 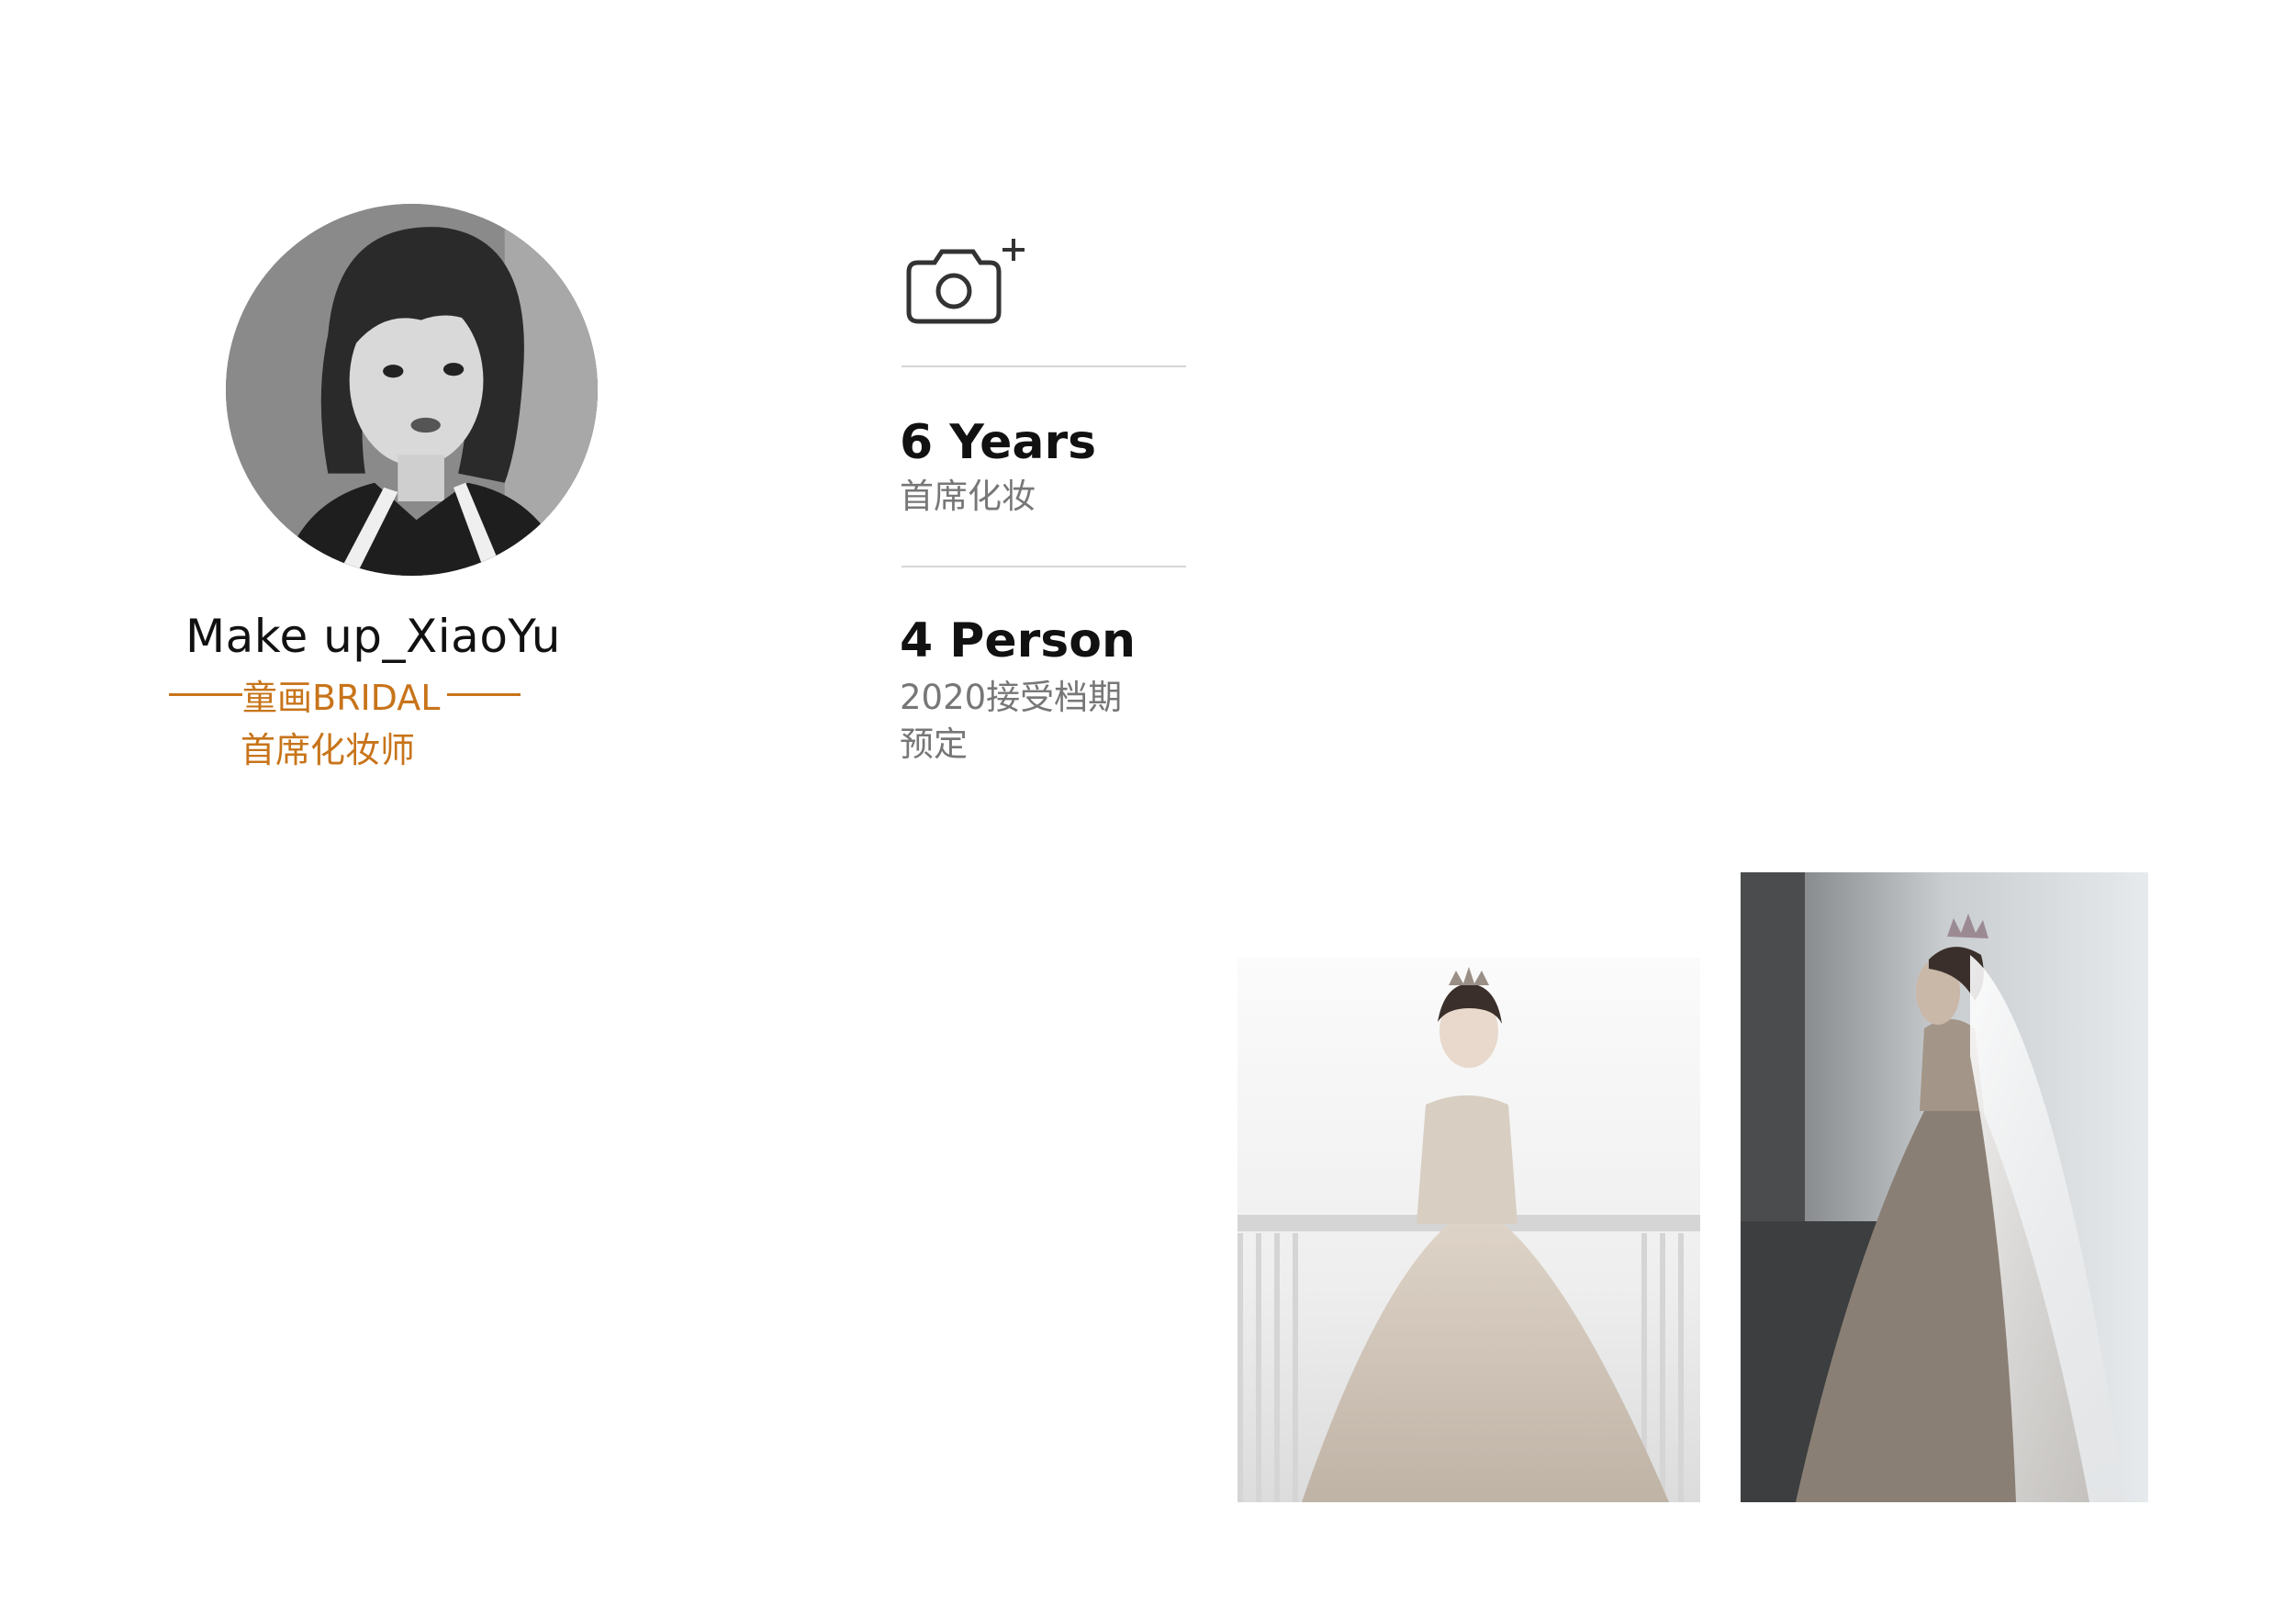 I want to click on stat-person-desc: 2020接受档期, so click(x=1011, y=698).